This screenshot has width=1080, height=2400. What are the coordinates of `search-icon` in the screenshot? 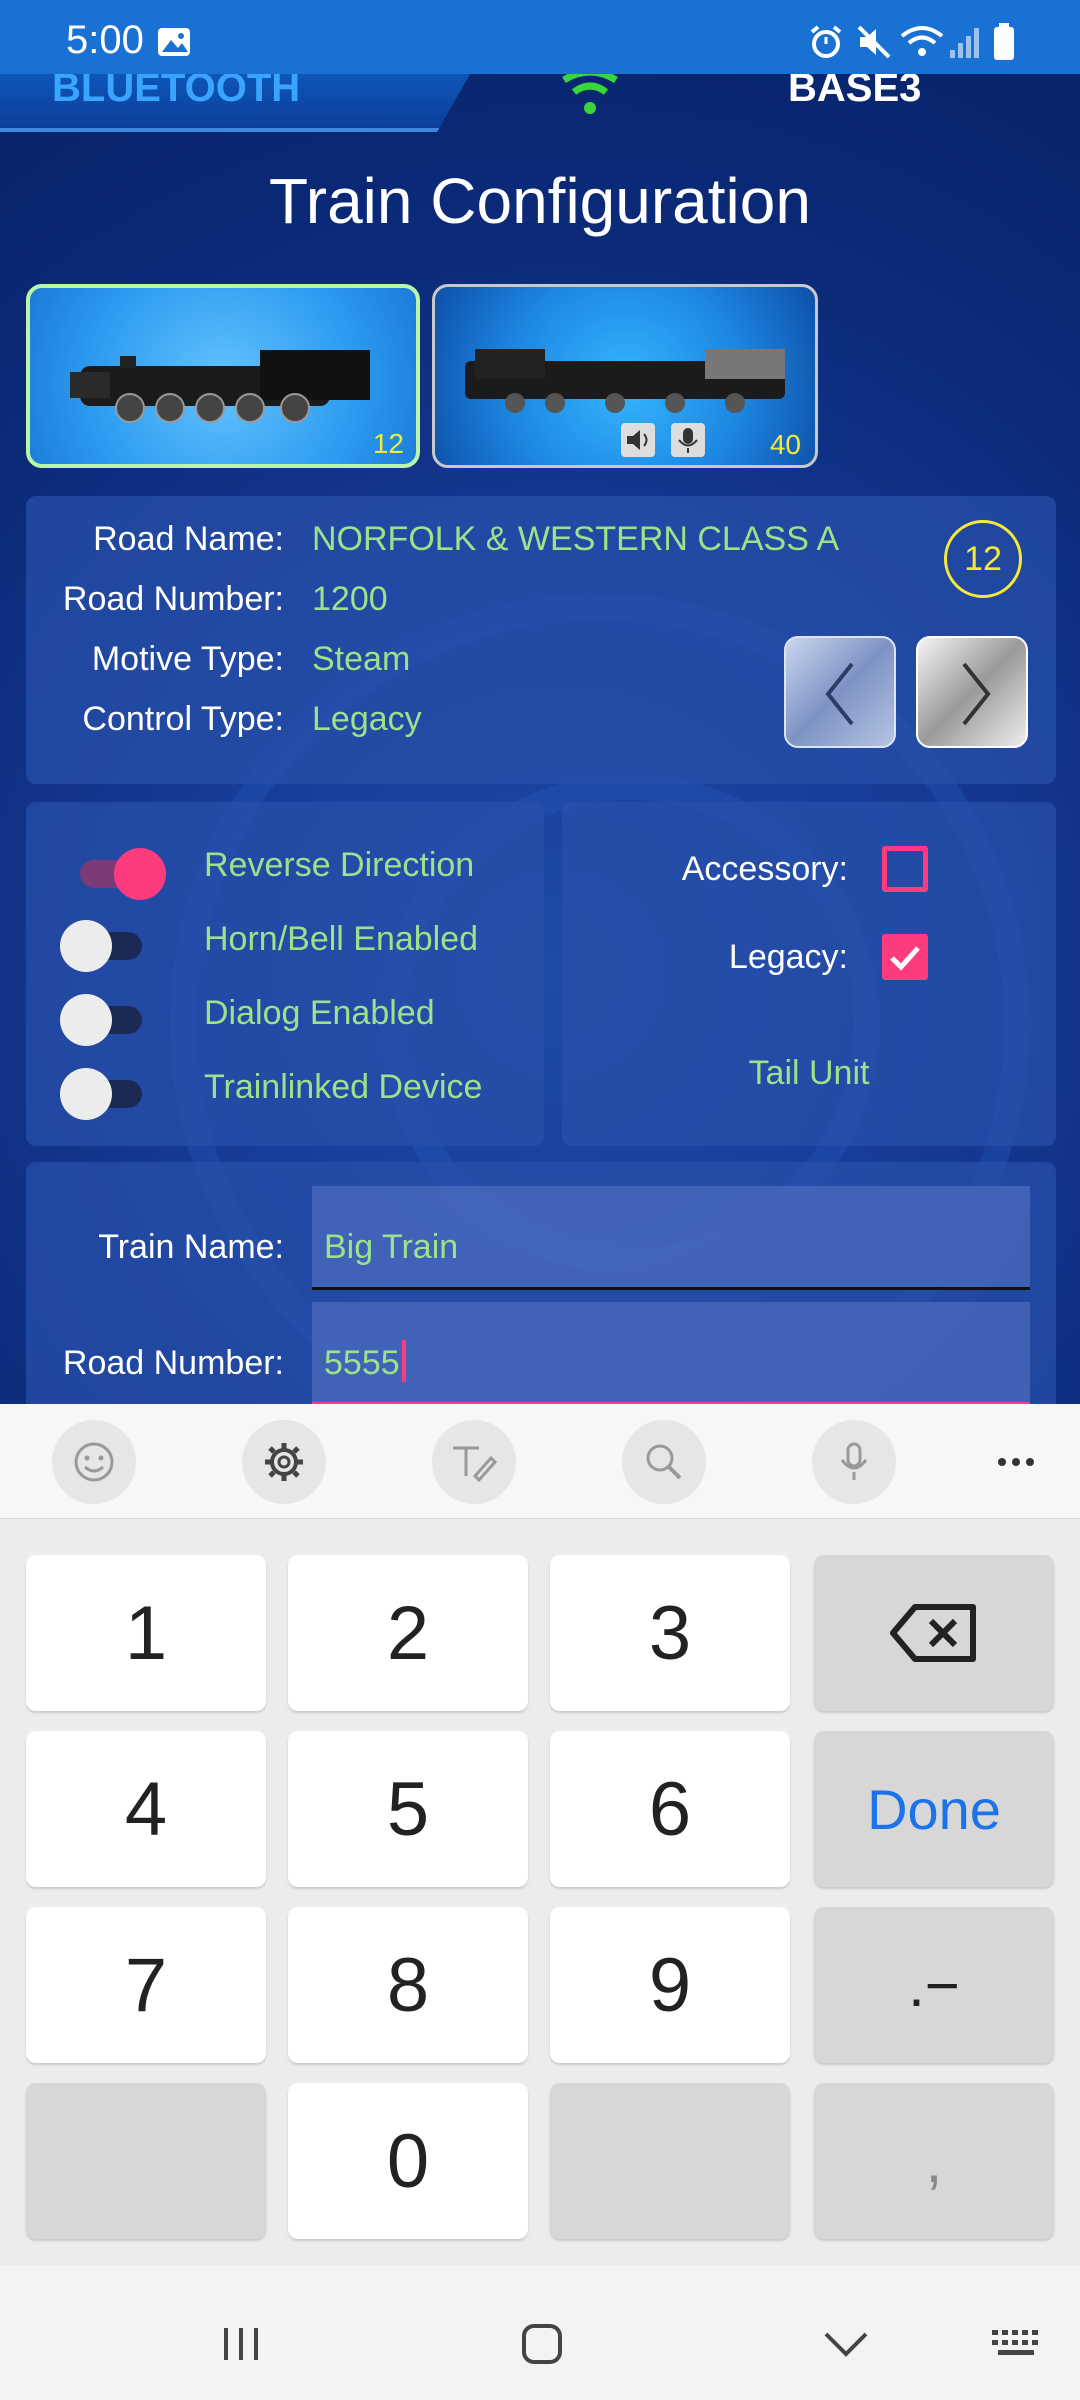 It's located at (664, 1462).